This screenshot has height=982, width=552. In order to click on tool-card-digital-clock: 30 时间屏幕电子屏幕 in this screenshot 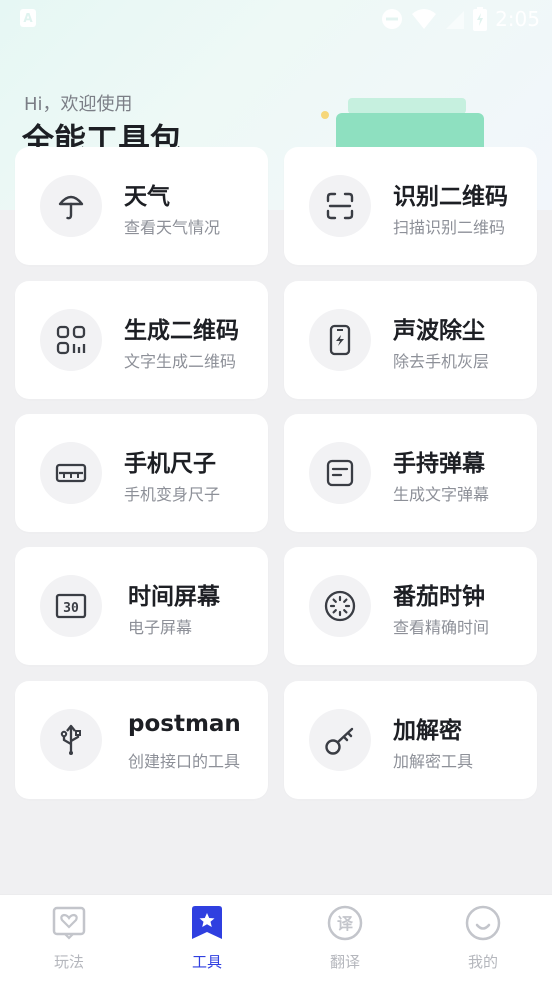, I will do `click(141, 606)`.